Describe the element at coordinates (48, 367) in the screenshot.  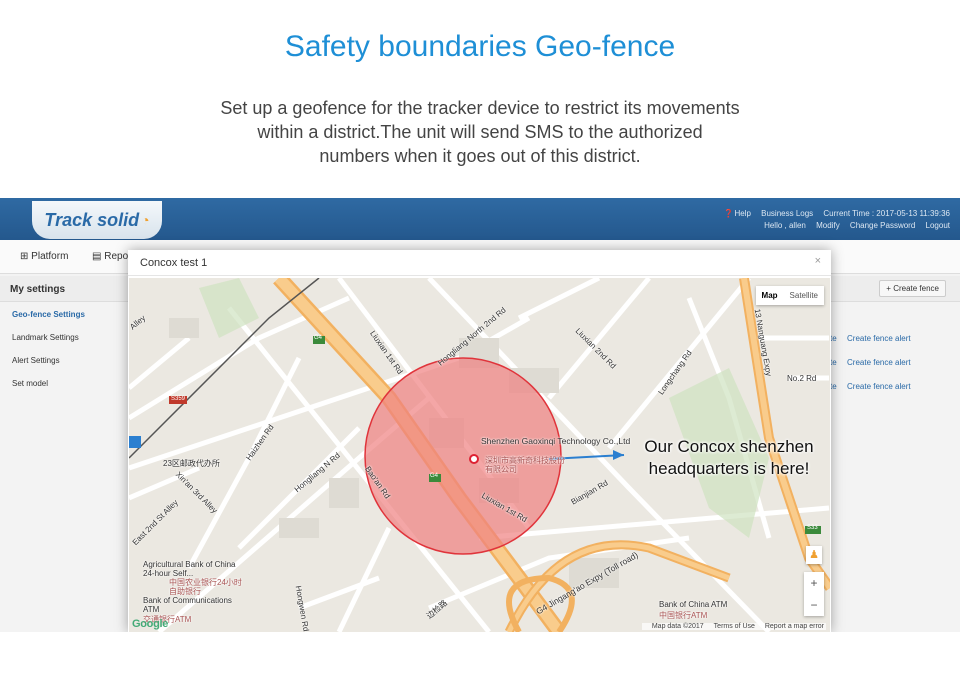
I see `menu-alert-settings: Alert Settings` at that location.